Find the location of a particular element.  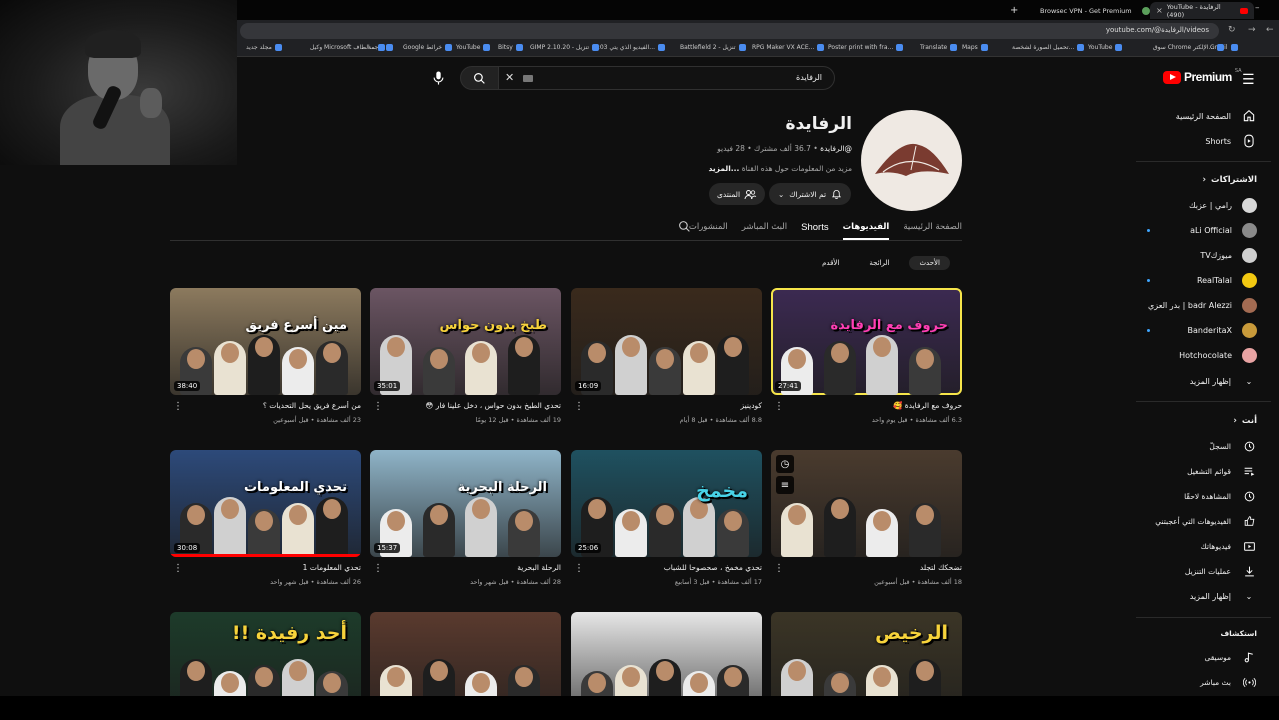

video-card: 16:09 كودينيز 8.8 ألف مشاهدة • قبل 8 أيام ⋮ is located at coordinates (666, 356).